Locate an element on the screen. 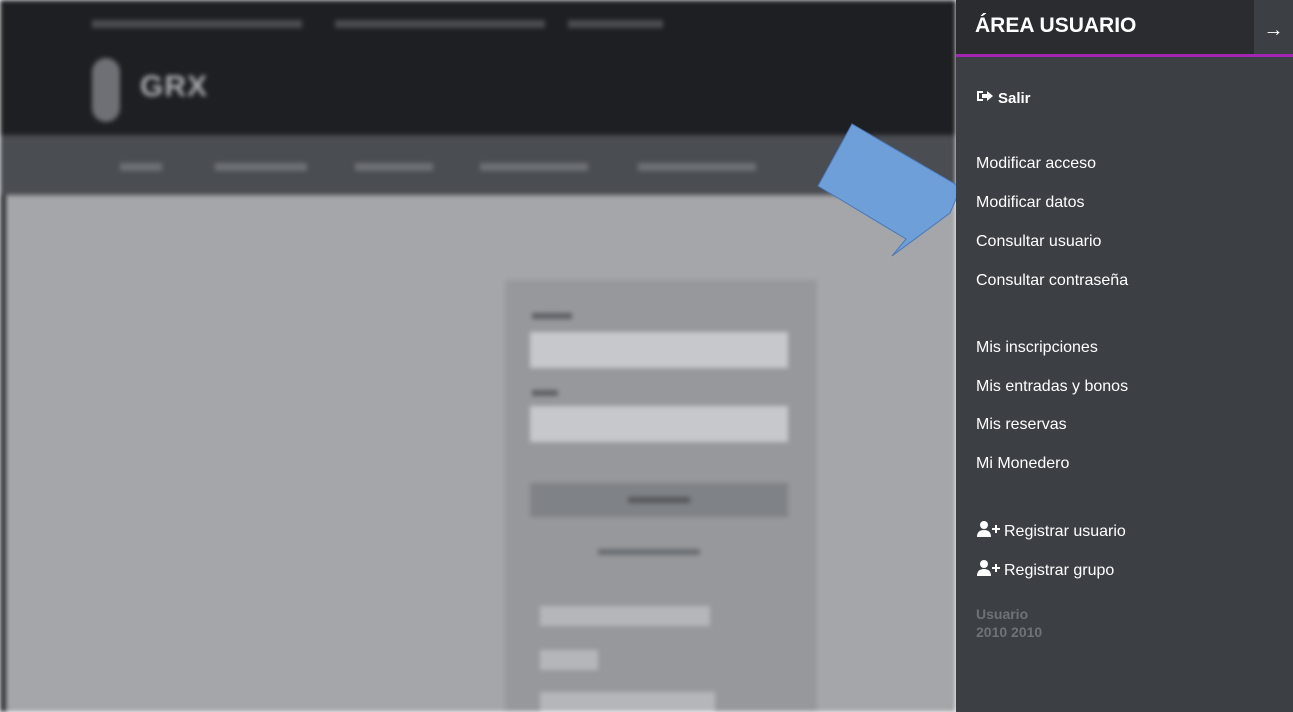 The image size is (1293, 712). logout-link: Salir is located at coordinates (1003, 98).